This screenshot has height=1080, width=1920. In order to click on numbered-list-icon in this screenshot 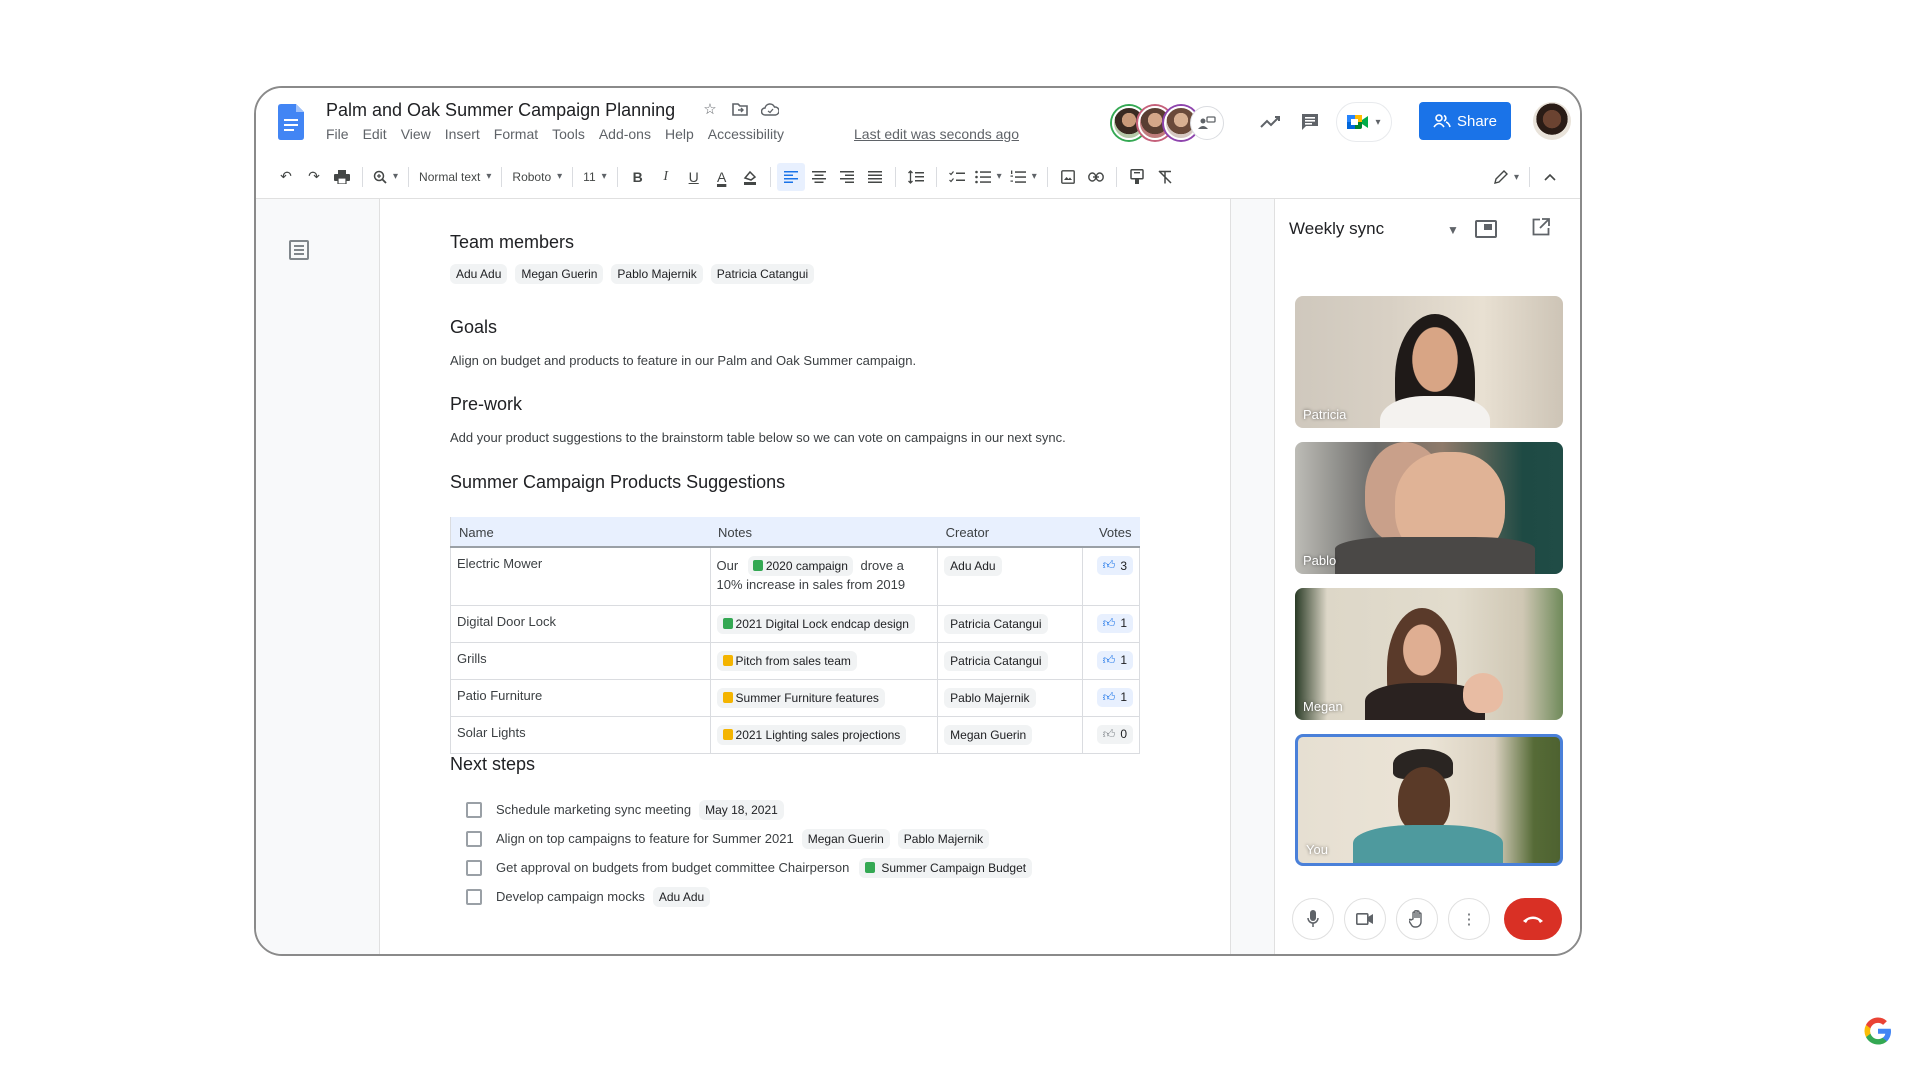, I will do `click(1023, 177)`.